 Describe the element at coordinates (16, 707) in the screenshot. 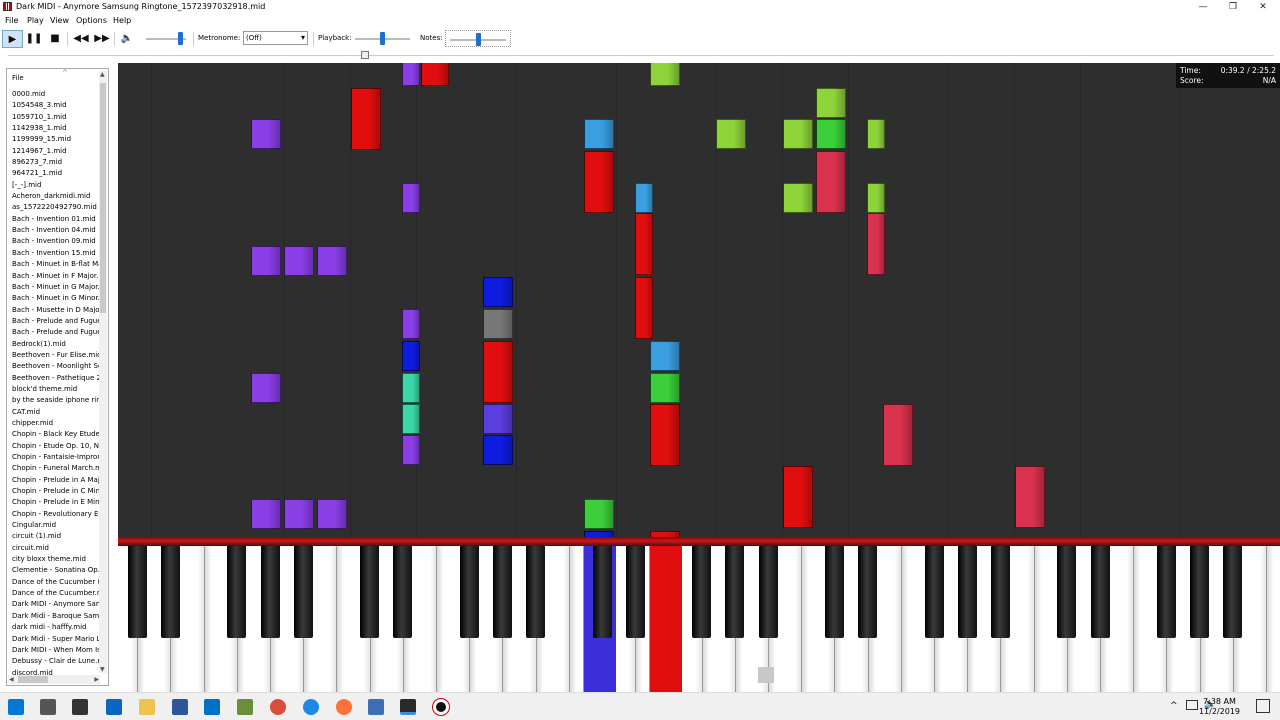

I see `start-icon` at that location.